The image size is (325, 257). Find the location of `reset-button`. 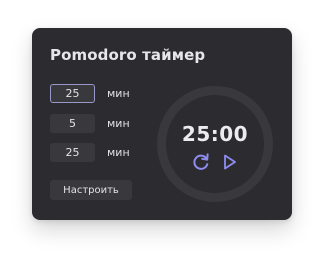

reset-button is located at coordinates (201, 162).